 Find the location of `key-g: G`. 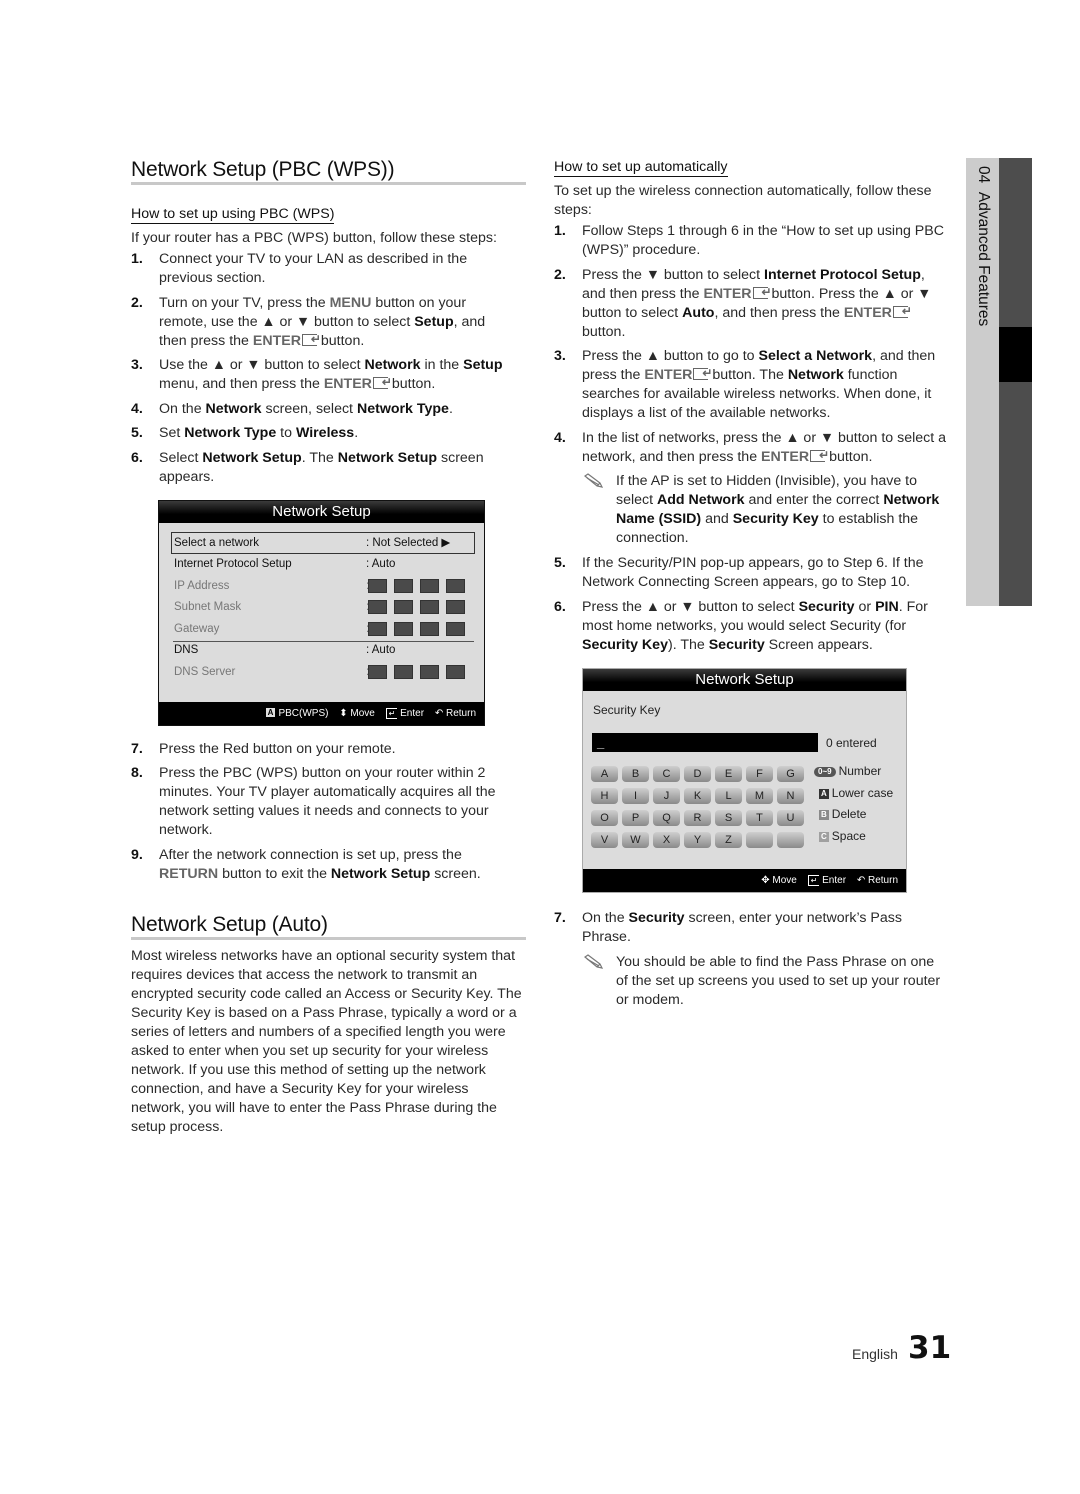

key-g: G is located at coordinates (790, 774).